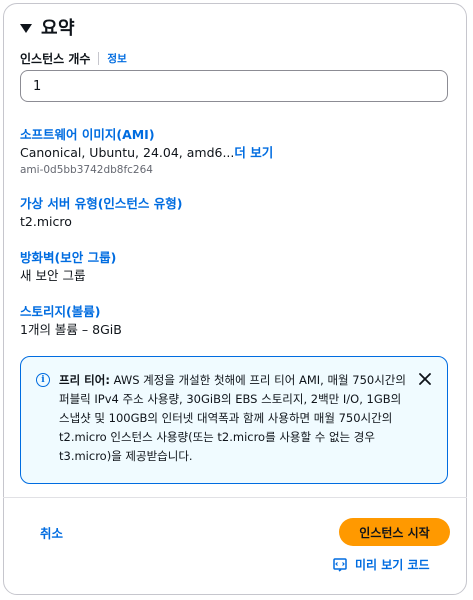  Describe the element at coordinates (99, 58) in the screenshot. I see `label-separator` at that location.